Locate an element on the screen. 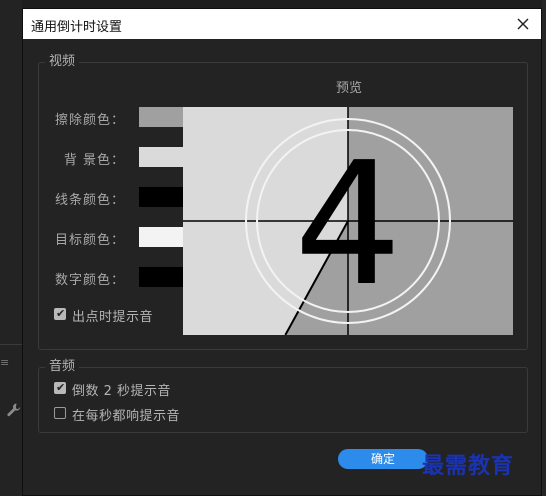 This screenshot has height=496, width=546. audio-group-legend: 音频 is located at coordinates (62, 367).